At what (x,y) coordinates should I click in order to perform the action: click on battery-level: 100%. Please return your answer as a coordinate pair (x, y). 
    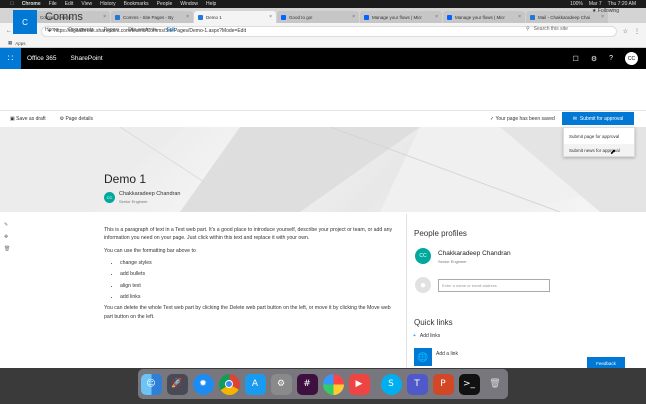
    Looking at the image, I should click on (576, 4).